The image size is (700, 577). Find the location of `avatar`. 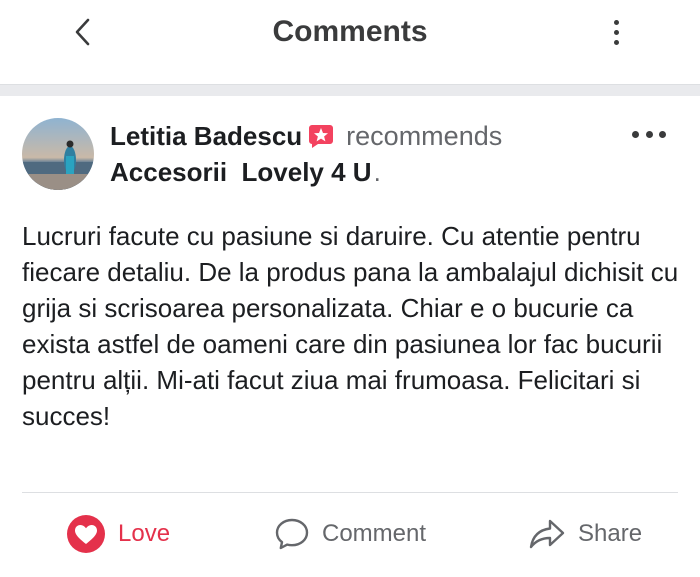

avatar is located at coordinates (58, 154).